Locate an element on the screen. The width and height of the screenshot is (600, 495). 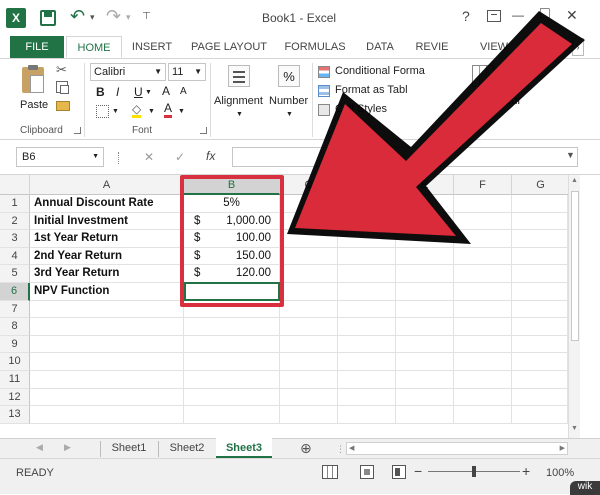
excel-logo-icon: X is located at coordinates (16, 18).